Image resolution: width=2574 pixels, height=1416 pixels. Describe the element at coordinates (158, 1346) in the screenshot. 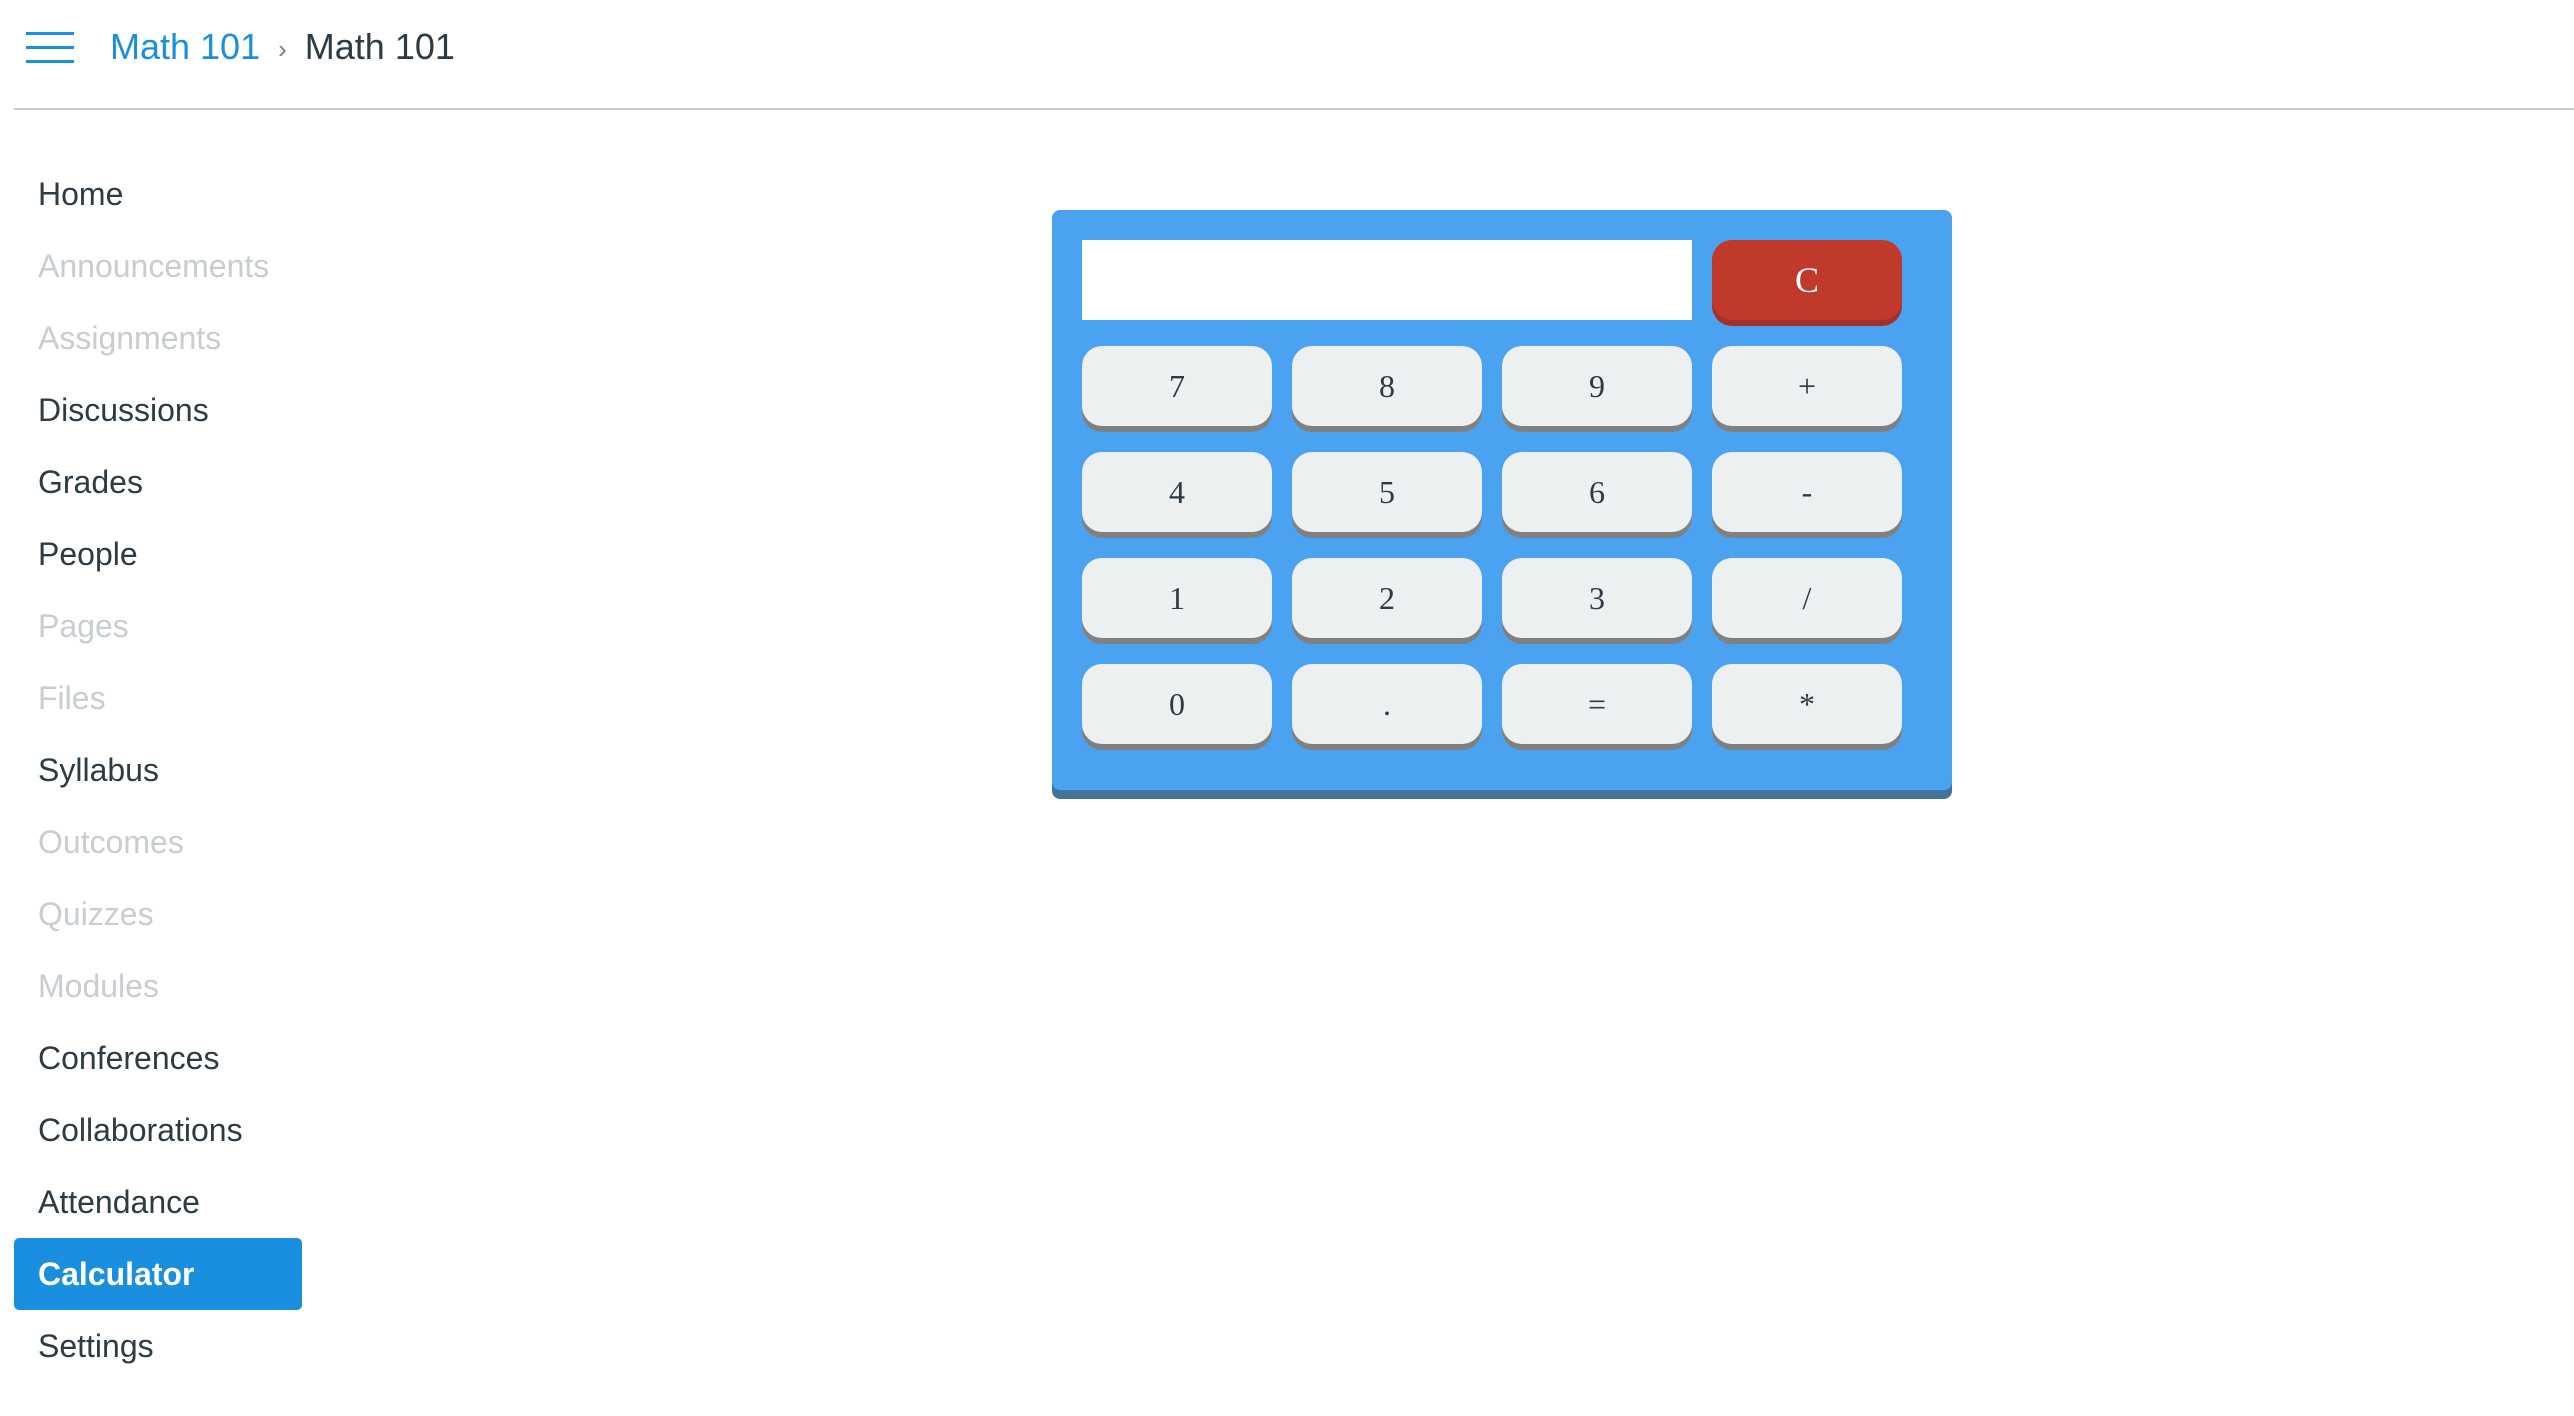

I see `sidebar-item-settings: Settings` at that location.